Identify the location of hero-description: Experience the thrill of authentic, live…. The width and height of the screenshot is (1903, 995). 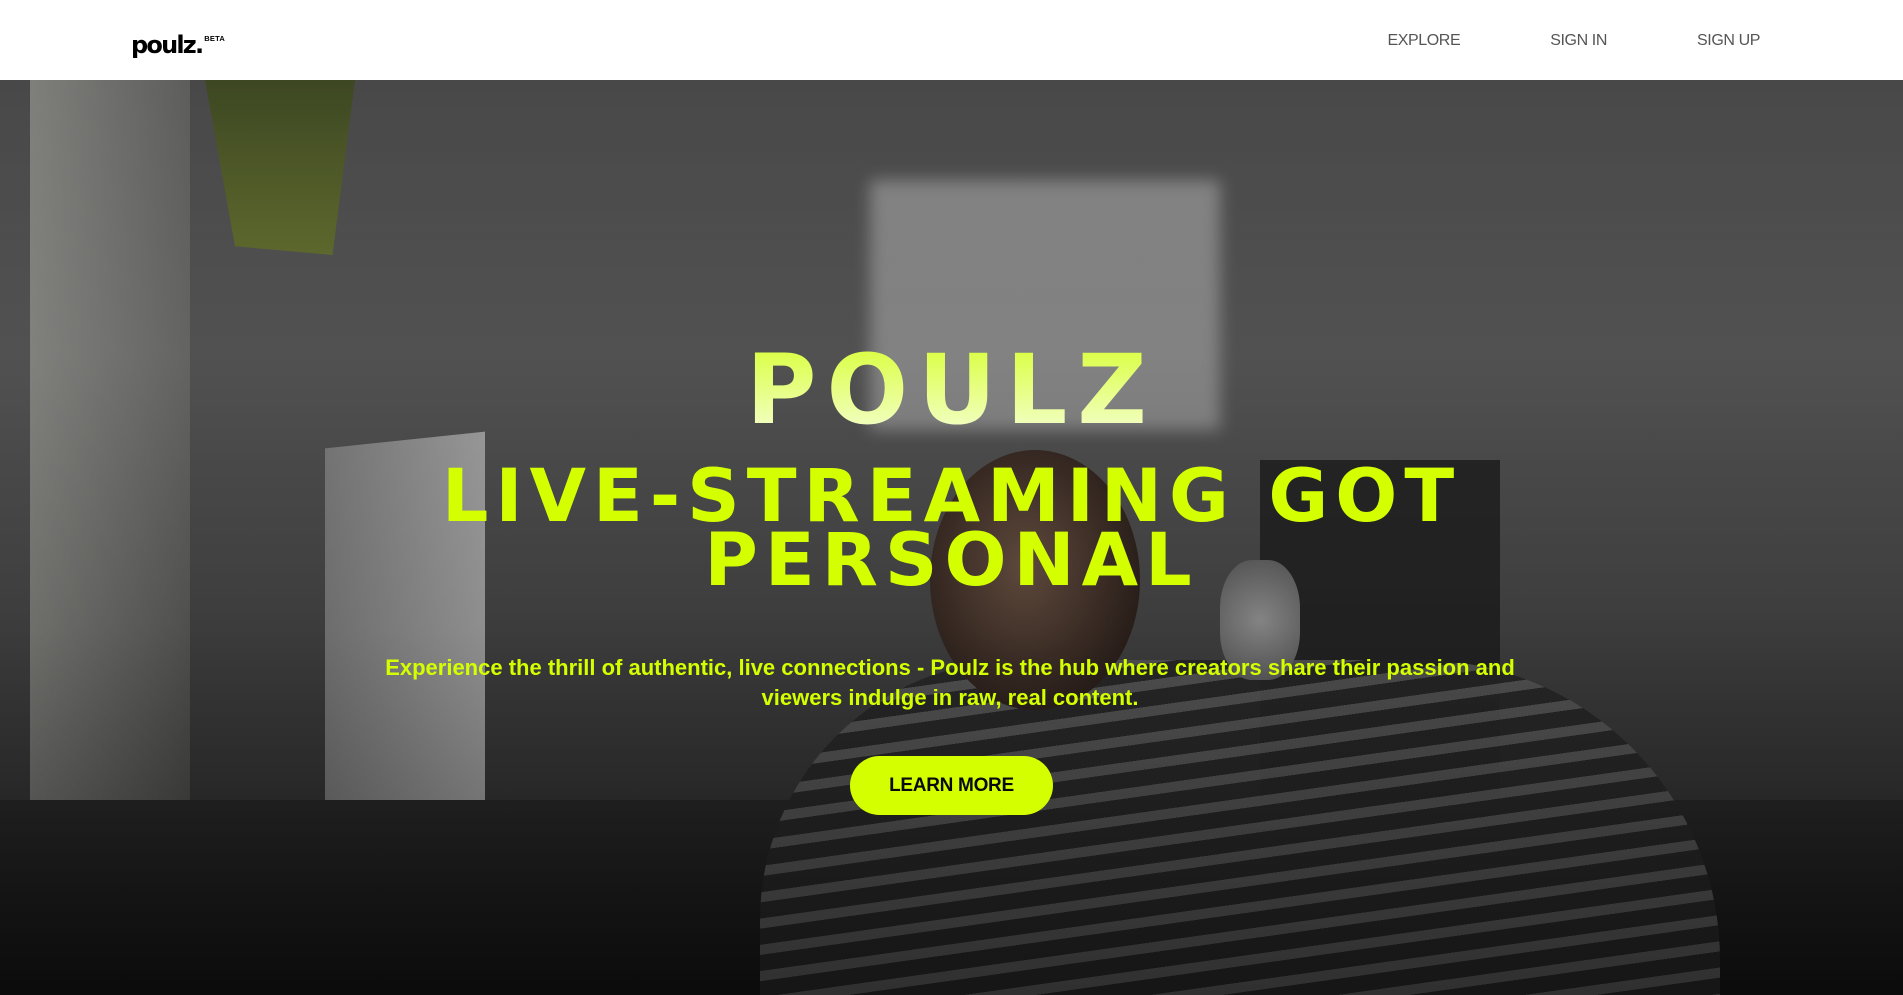
(950, 682).